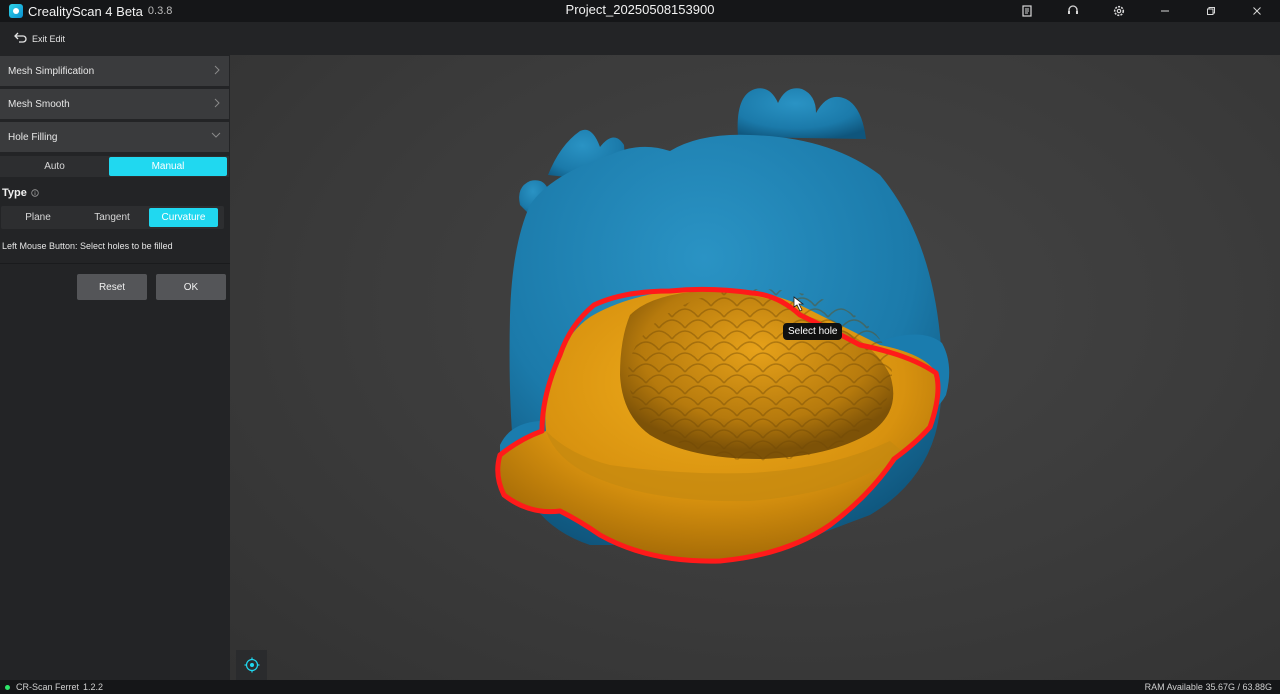 The height and width of the screenshot is (694, 1280). I want to click on exit-edit-label: Exit Edit, so click(49, 38).